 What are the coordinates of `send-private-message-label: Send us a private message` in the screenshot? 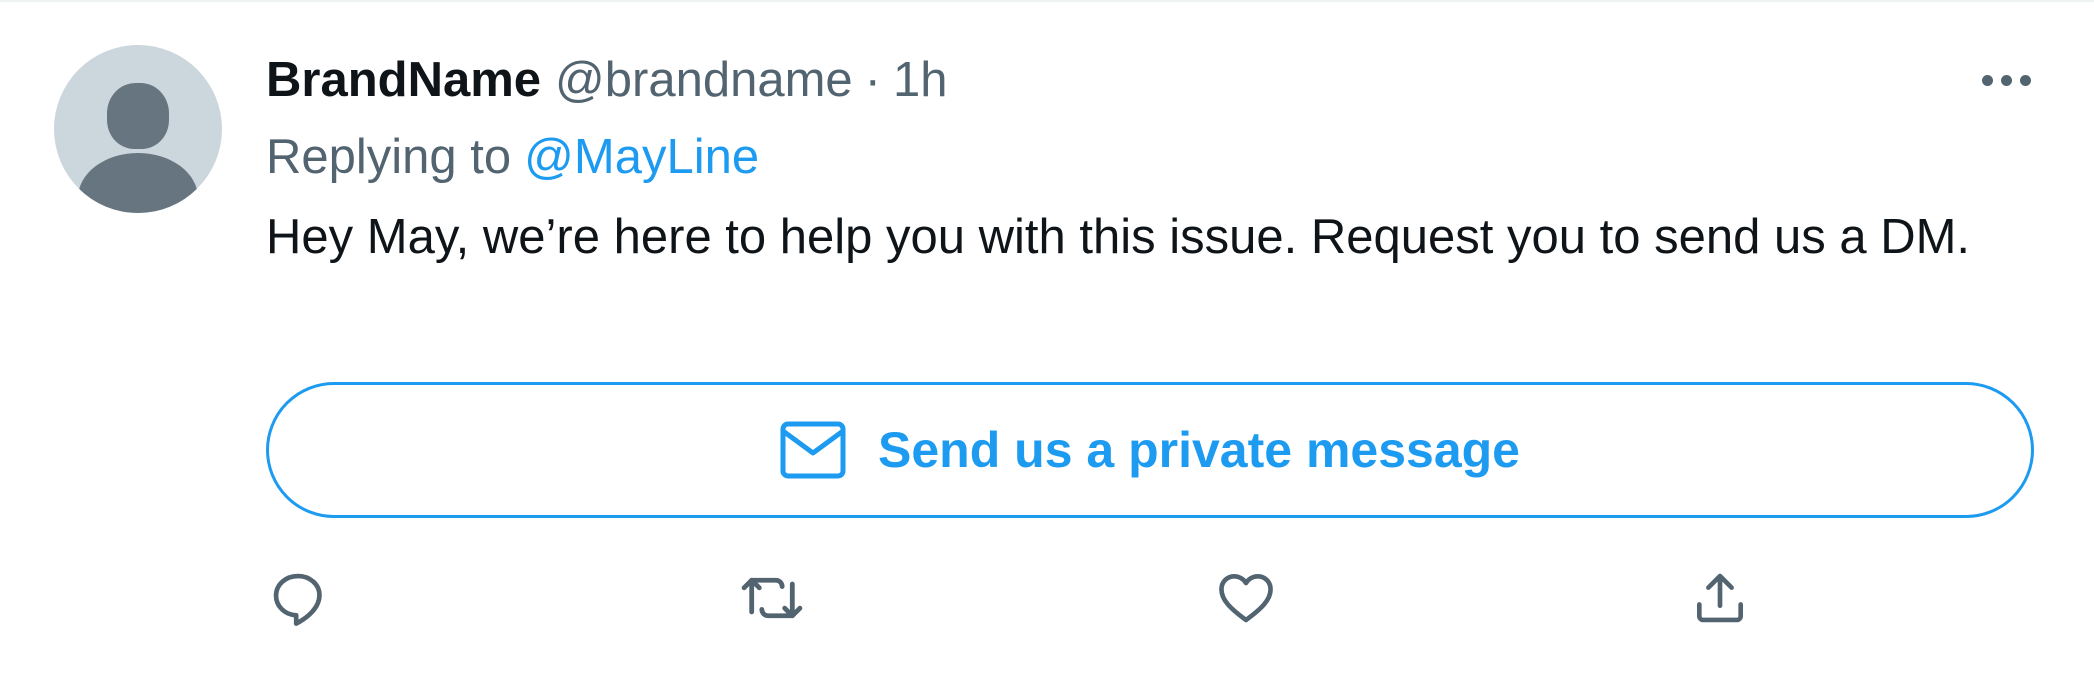 It's located at (1199, 450).